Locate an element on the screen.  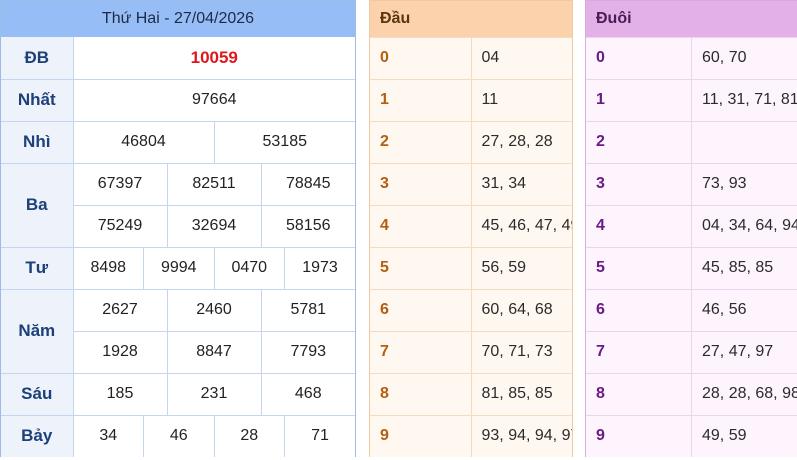
dau-values: 60, 64, 68 is located at coordinates (521, 309).